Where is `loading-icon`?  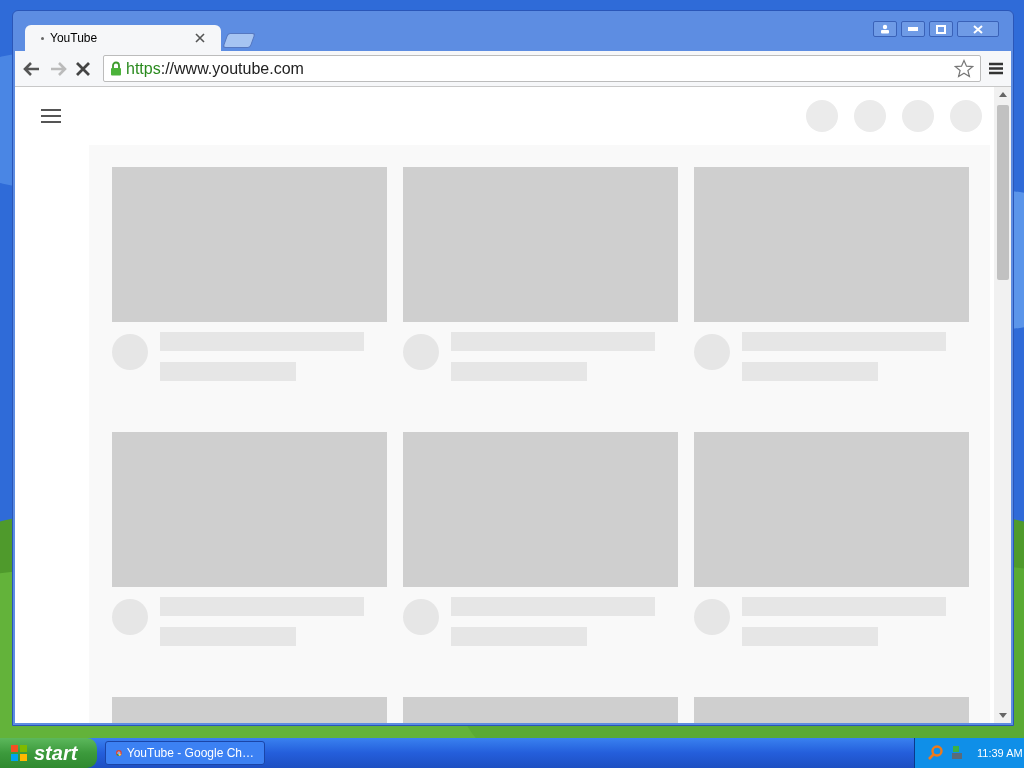 loading-icon is located at coordinates (42, 38).